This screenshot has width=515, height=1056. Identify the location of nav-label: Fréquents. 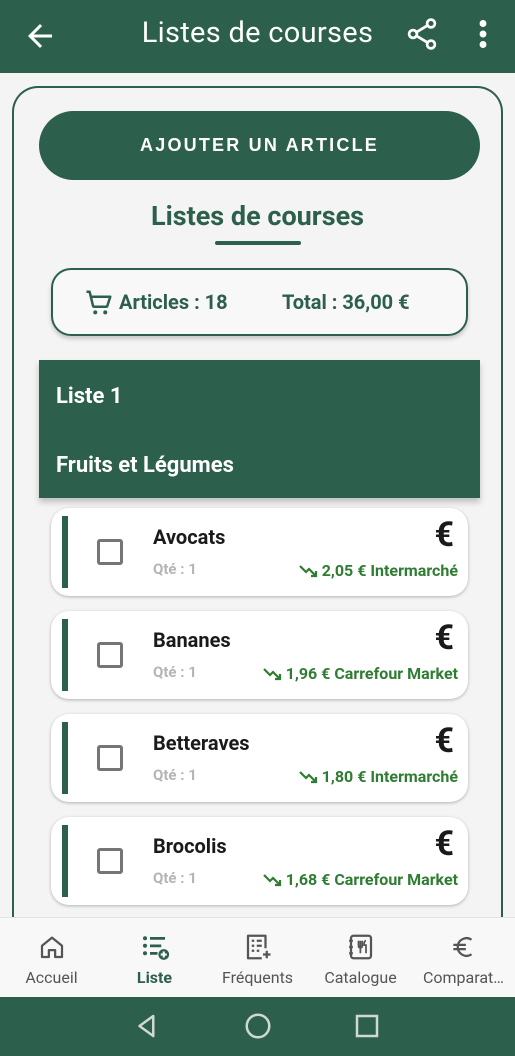
(257, 977).